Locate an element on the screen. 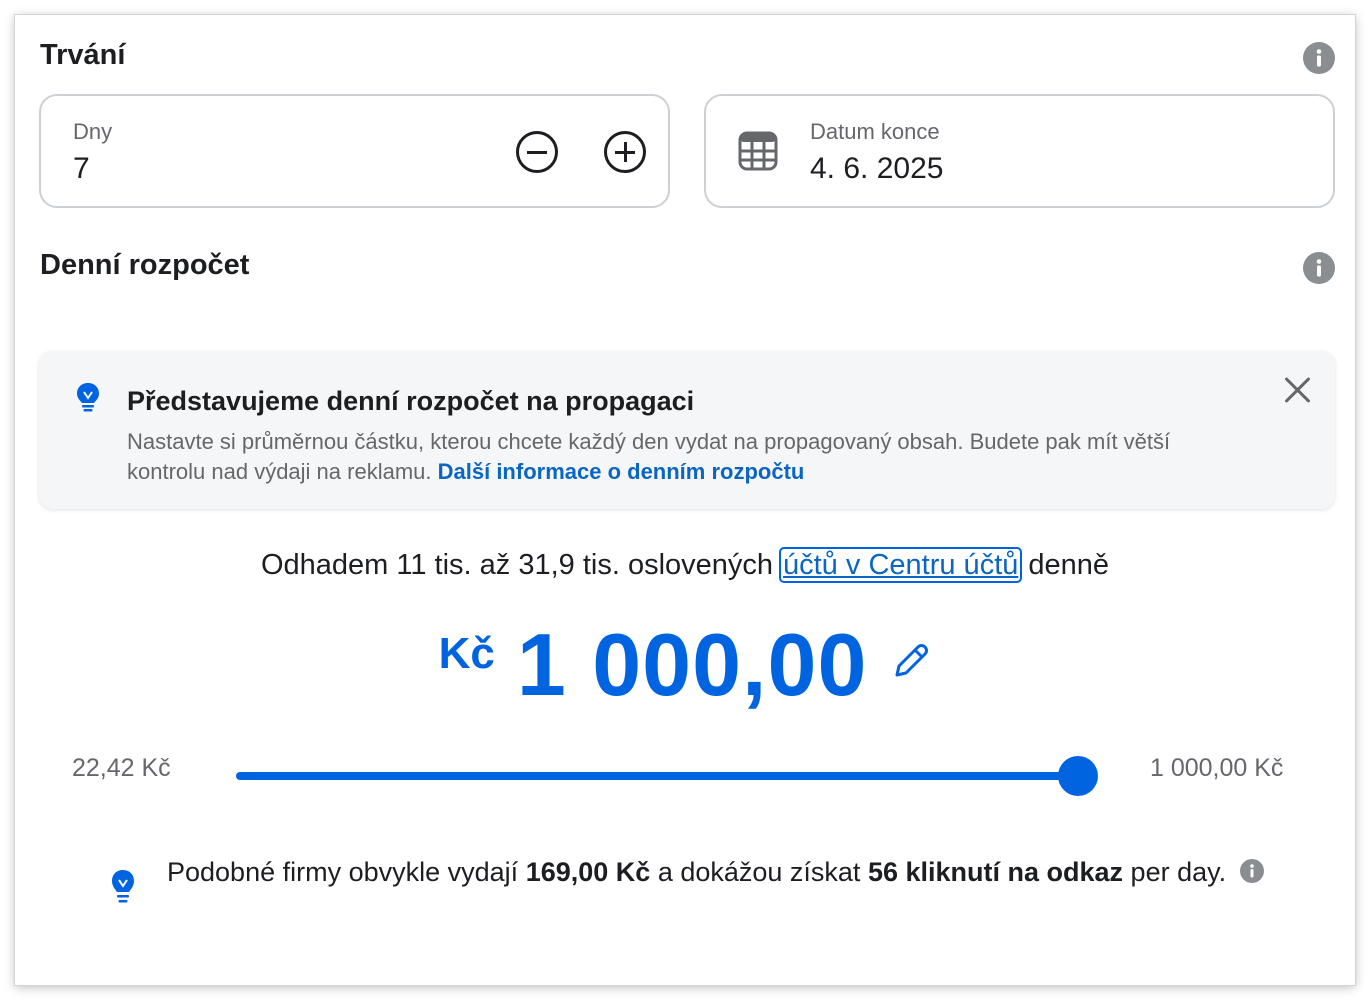  accounts-center-link: účtů v Centru účtů is located at coordinates (901, 565).